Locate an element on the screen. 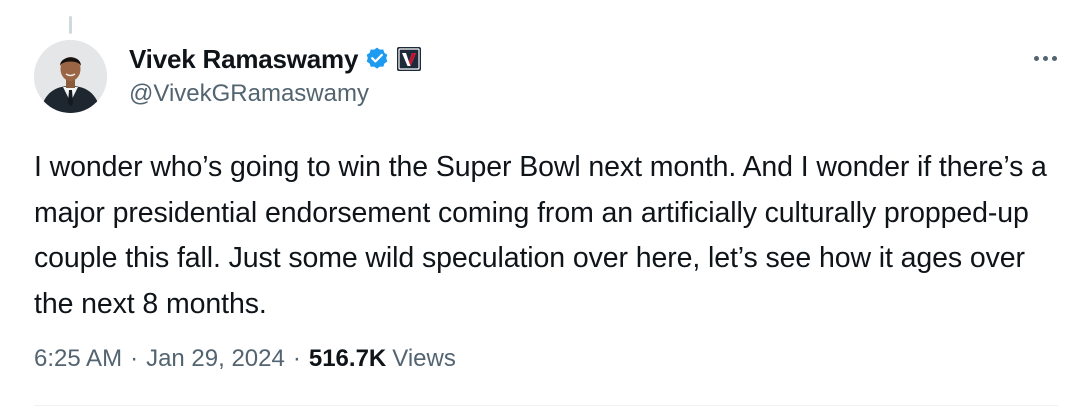  author-name-row: Vivek Ramaswamy is located at coordinates (275, 59).